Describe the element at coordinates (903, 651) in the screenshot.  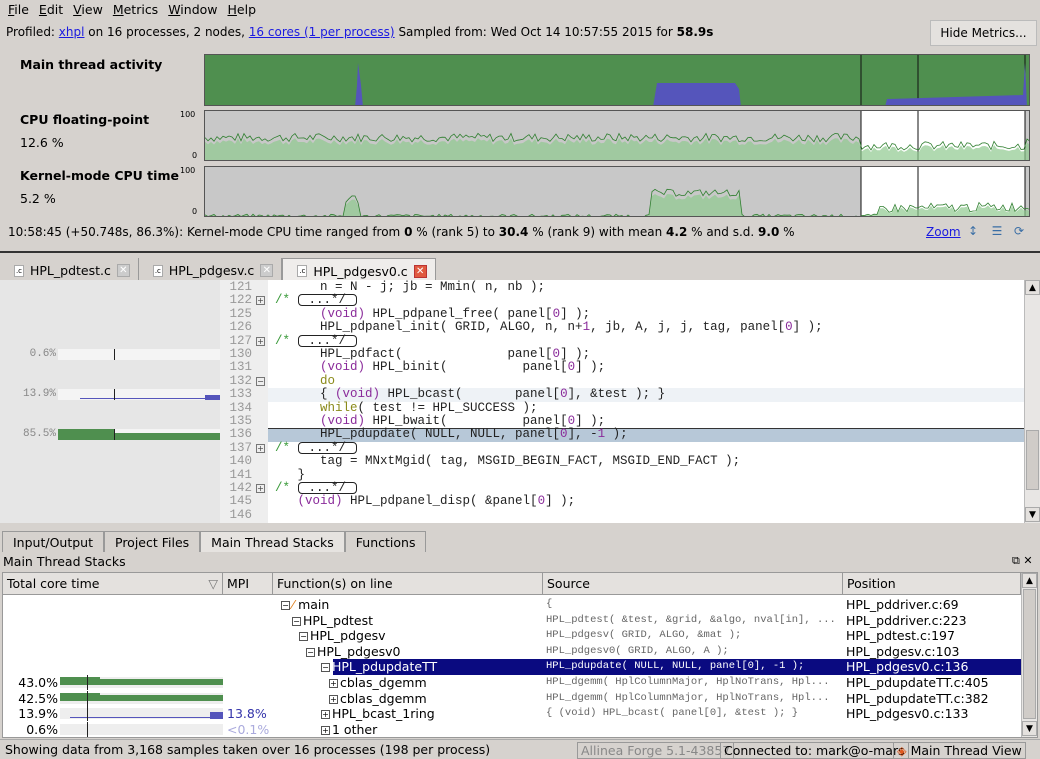
I see `position: HPL_pdgesv.c:103` at that location.